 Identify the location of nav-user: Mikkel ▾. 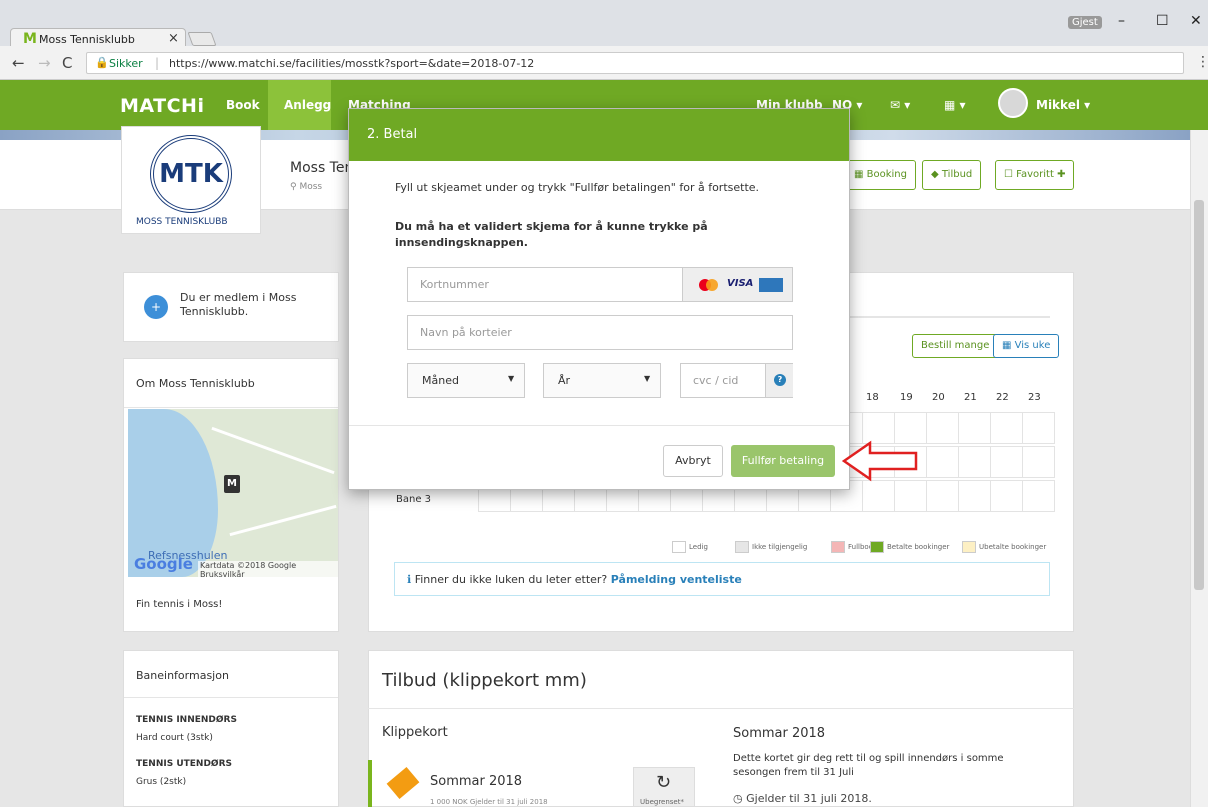
(1063, 105).